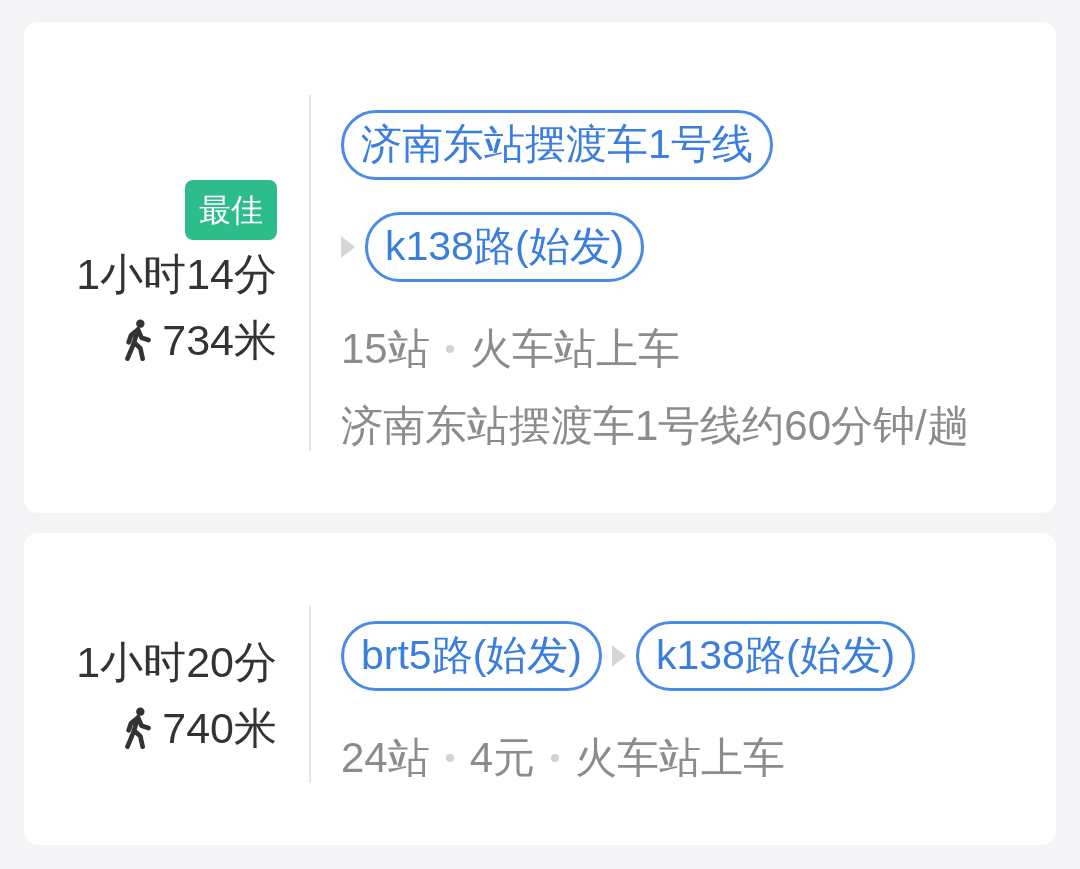 The height and width of the screenshot is (869, 1080). Describe the element at coordinates (219, 340) in the screenshot. I see `walking-distance: 734米` at that location.